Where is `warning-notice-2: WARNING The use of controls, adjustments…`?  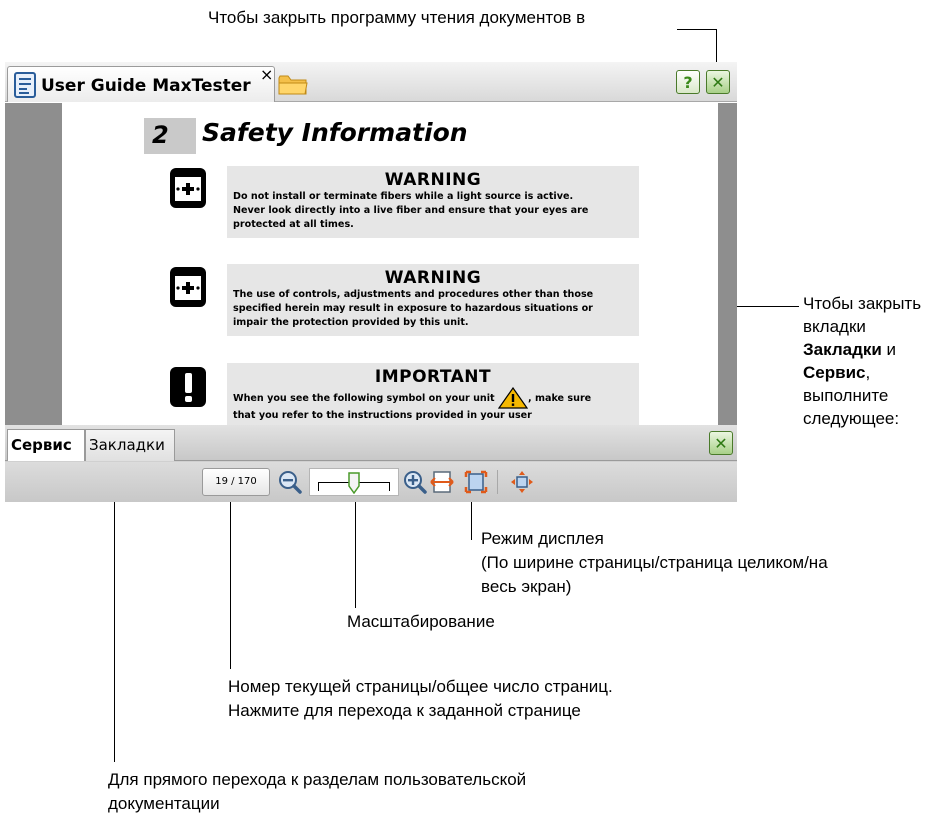
warning-notice-2: WARNING The use of controls, adjustments… is located at coordinates (433, 300).